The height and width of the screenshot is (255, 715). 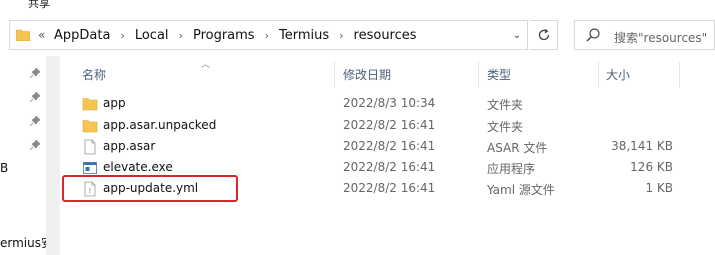 I want to click on search-input: 搜索"resources", so click(x=644, y=35).